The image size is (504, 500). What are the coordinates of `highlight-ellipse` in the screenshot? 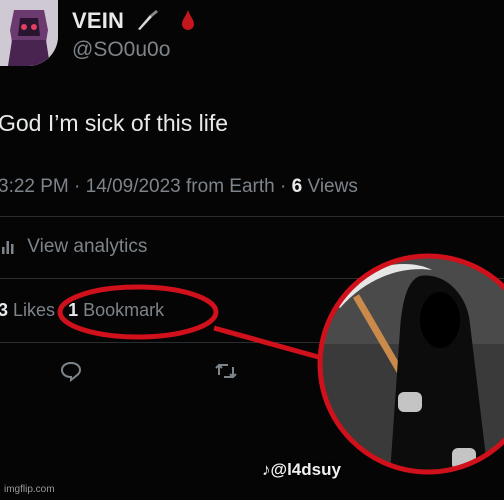 It's located at (138, 312).